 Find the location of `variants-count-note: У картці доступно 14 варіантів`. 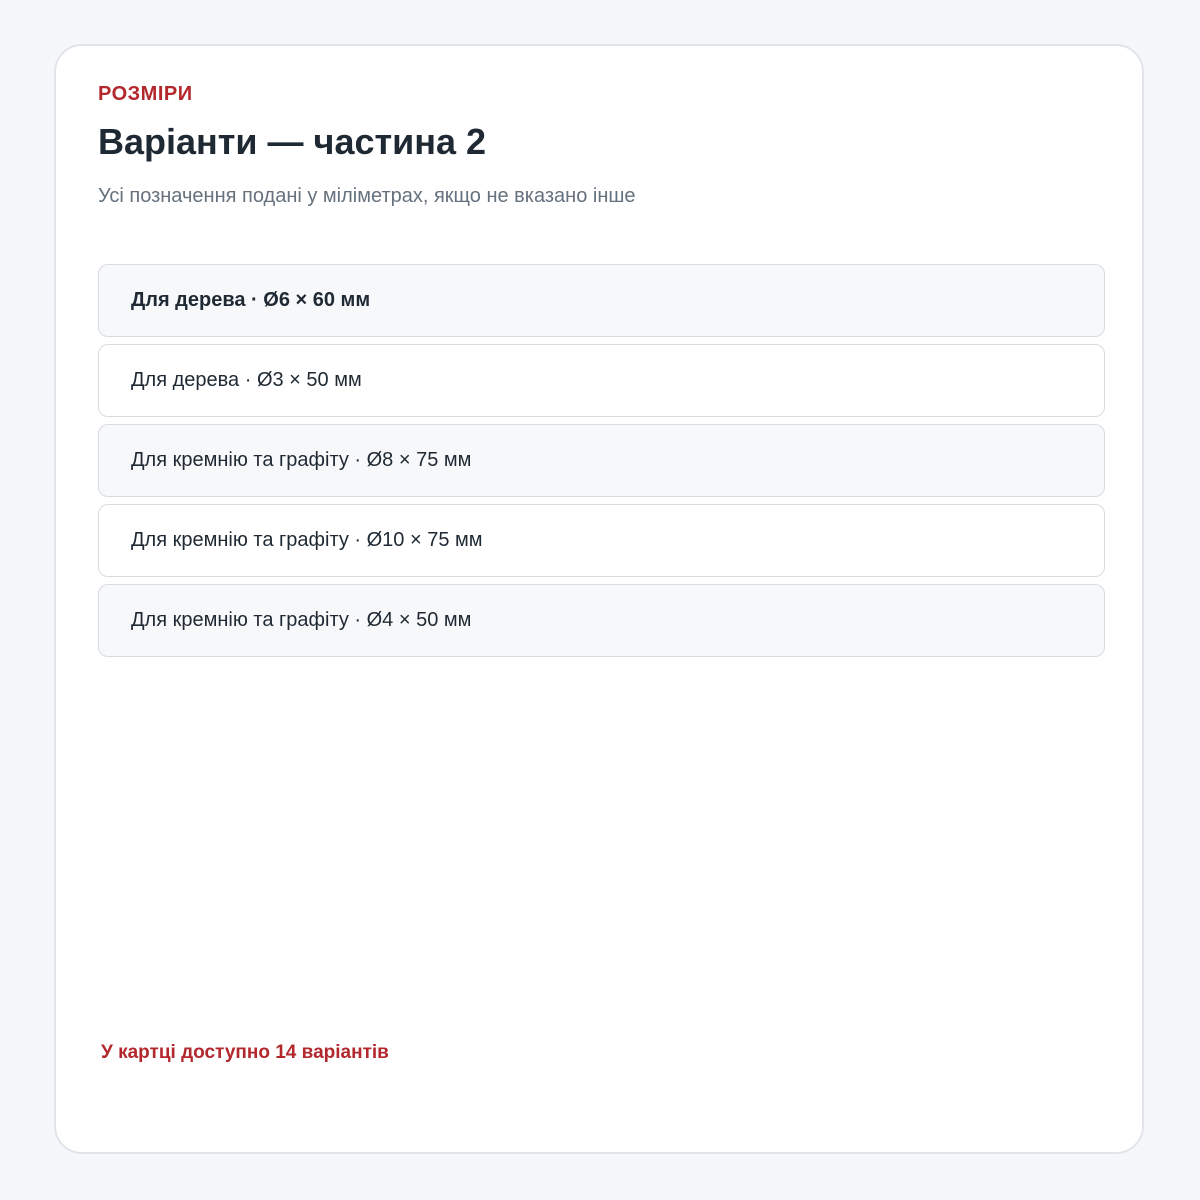

variants-count-note: У картці доступно 14 варіантів is located at coordinates (245, 1052).